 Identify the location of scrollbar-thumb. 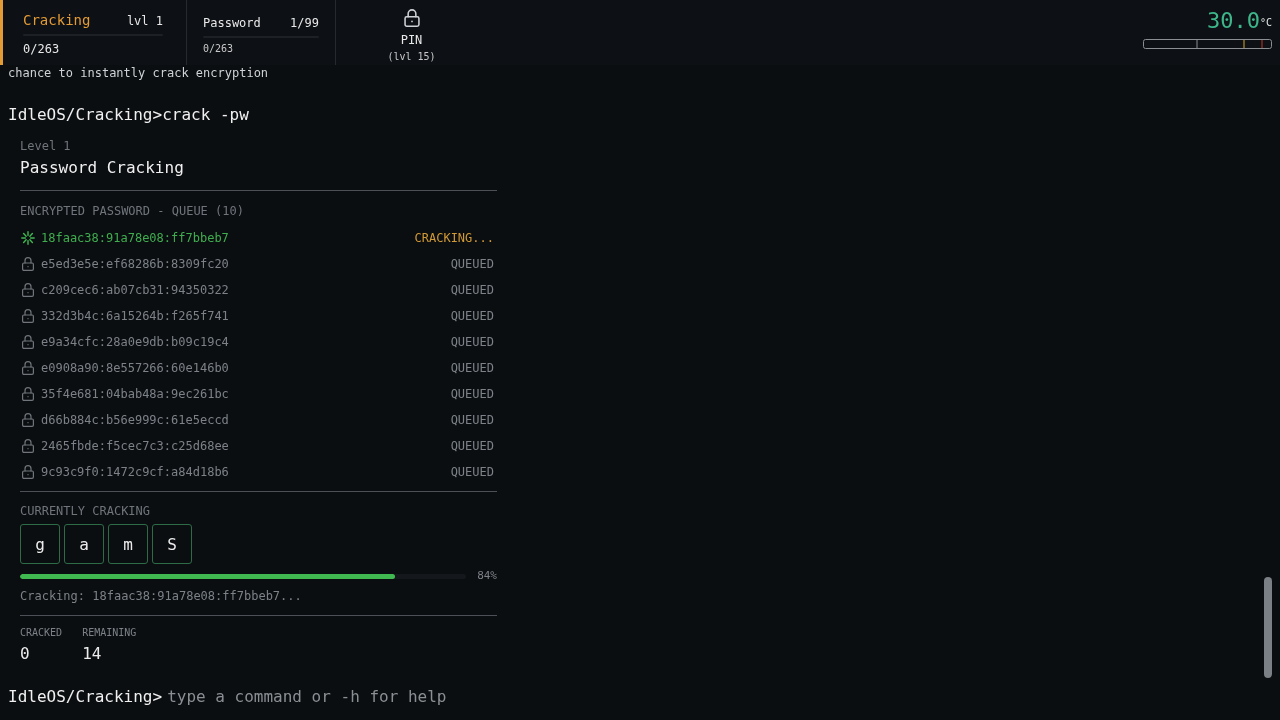
(1268, 627).